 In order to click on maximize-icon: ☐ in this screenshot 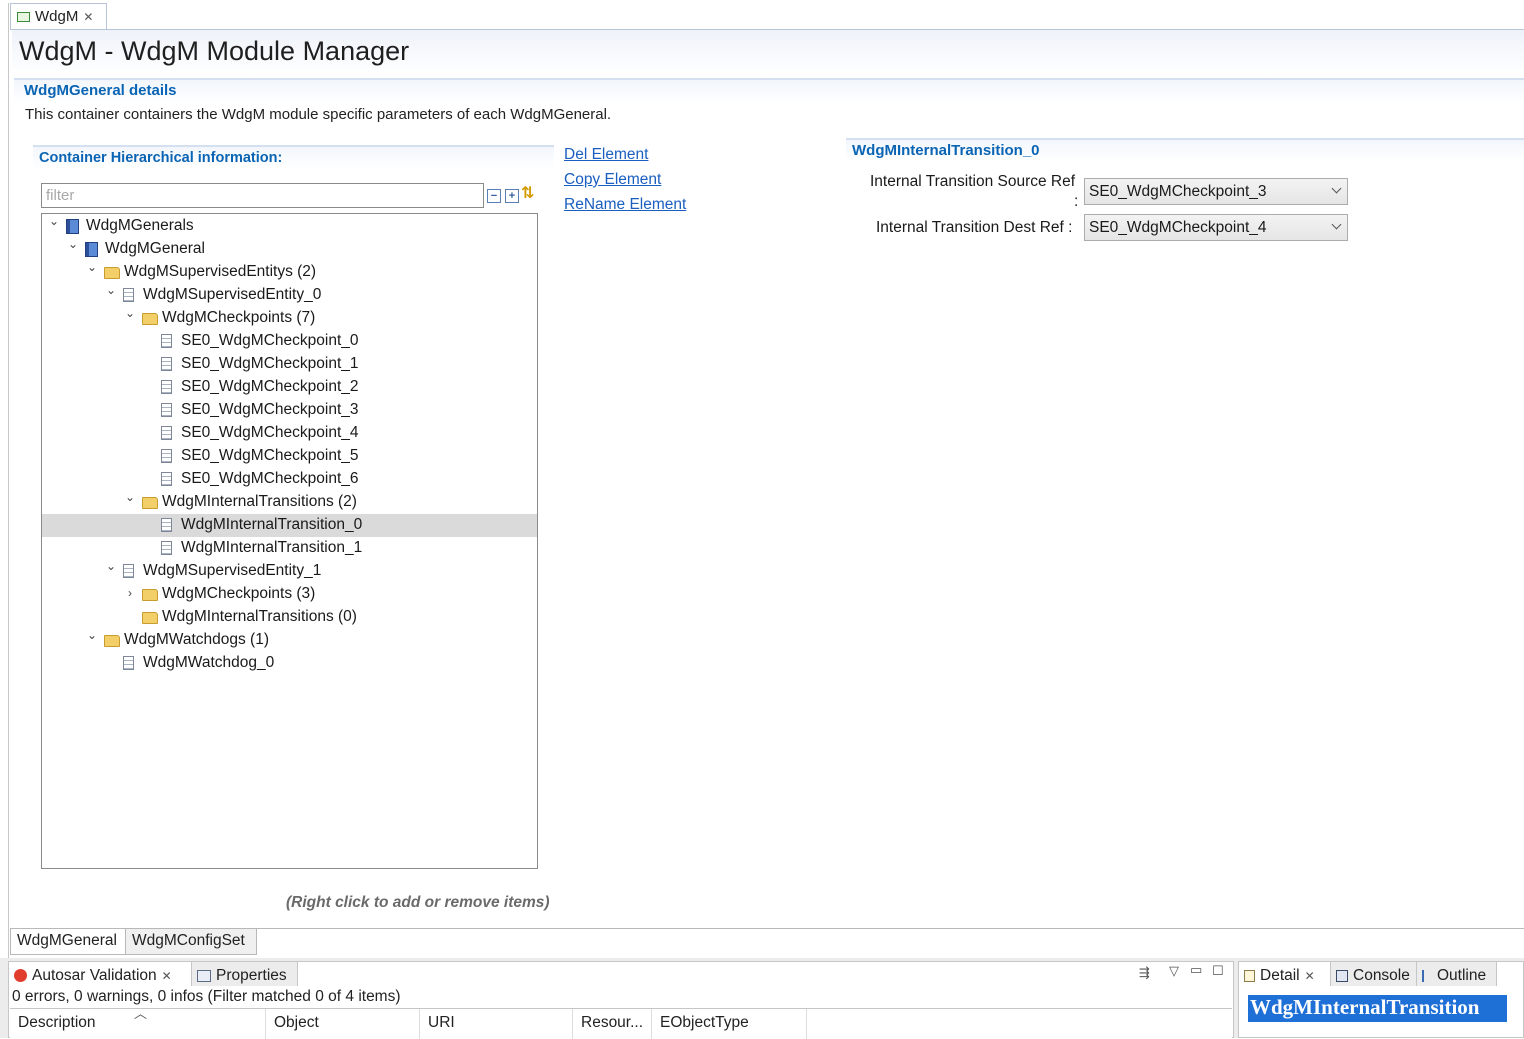, I will do `click(1218, 971)`.